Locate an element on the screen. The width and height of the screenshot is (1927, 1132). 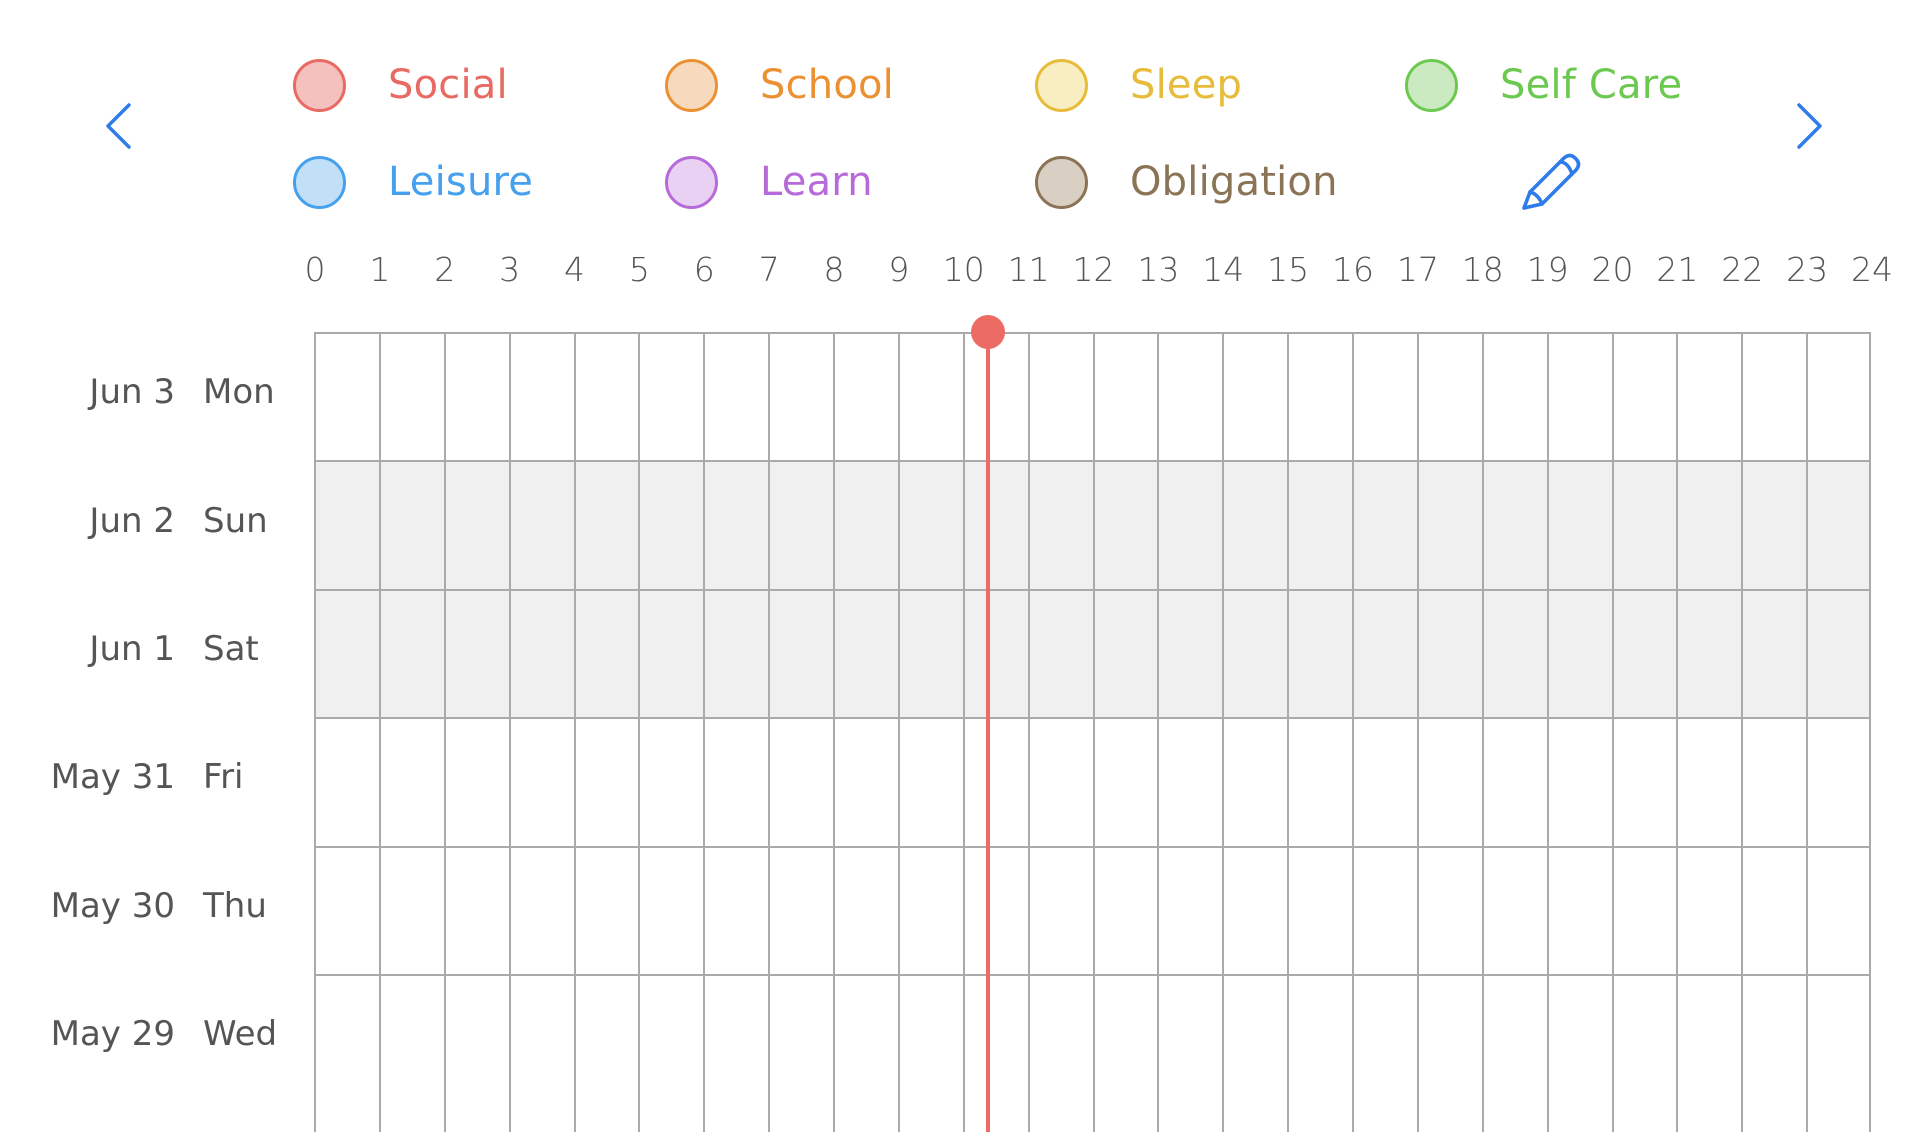
previous-week-button is located at coordinates (118, 126).